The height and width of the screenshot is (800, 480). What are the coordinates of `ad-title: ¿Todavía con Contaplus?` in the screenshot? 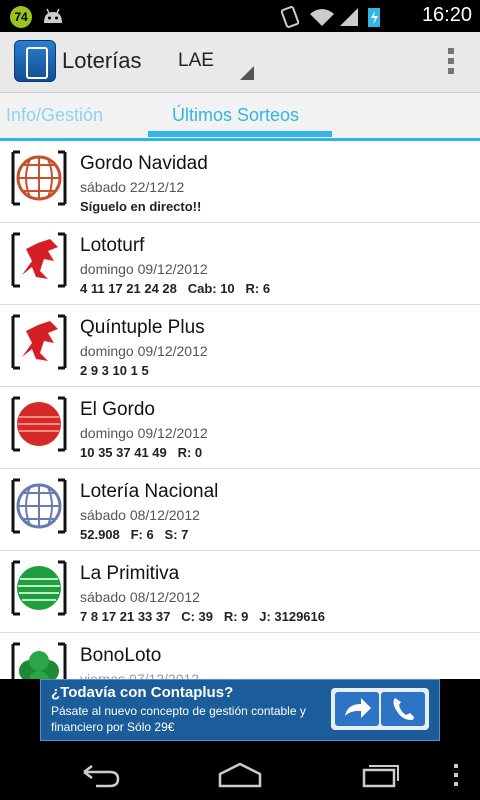 It's located at (142, 692).